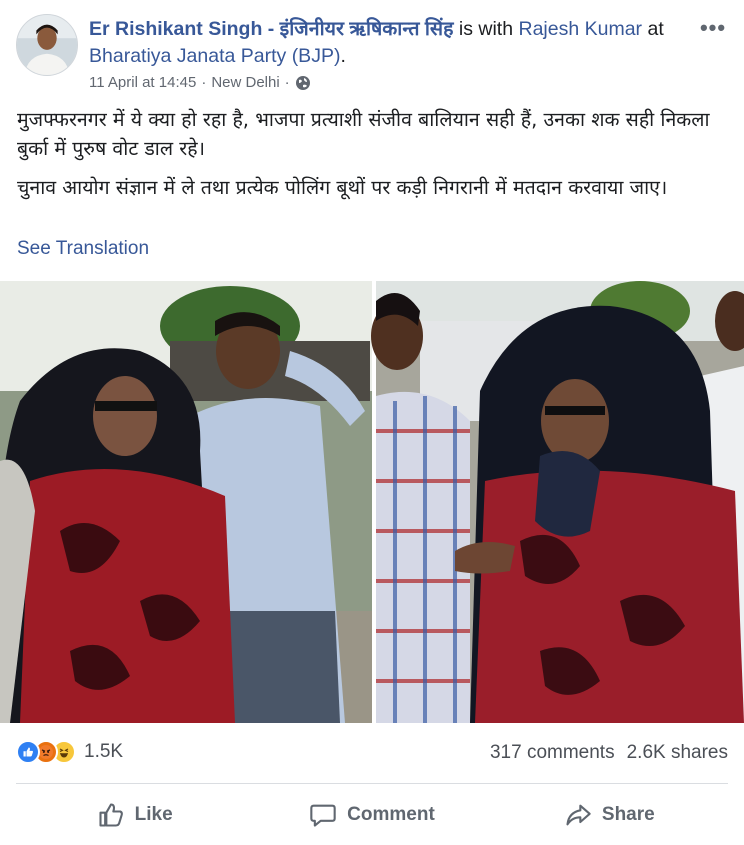  Describe the element at coordinates (83, 249) in the screenshot. I see `see-translation-link: See Translation` at that location.